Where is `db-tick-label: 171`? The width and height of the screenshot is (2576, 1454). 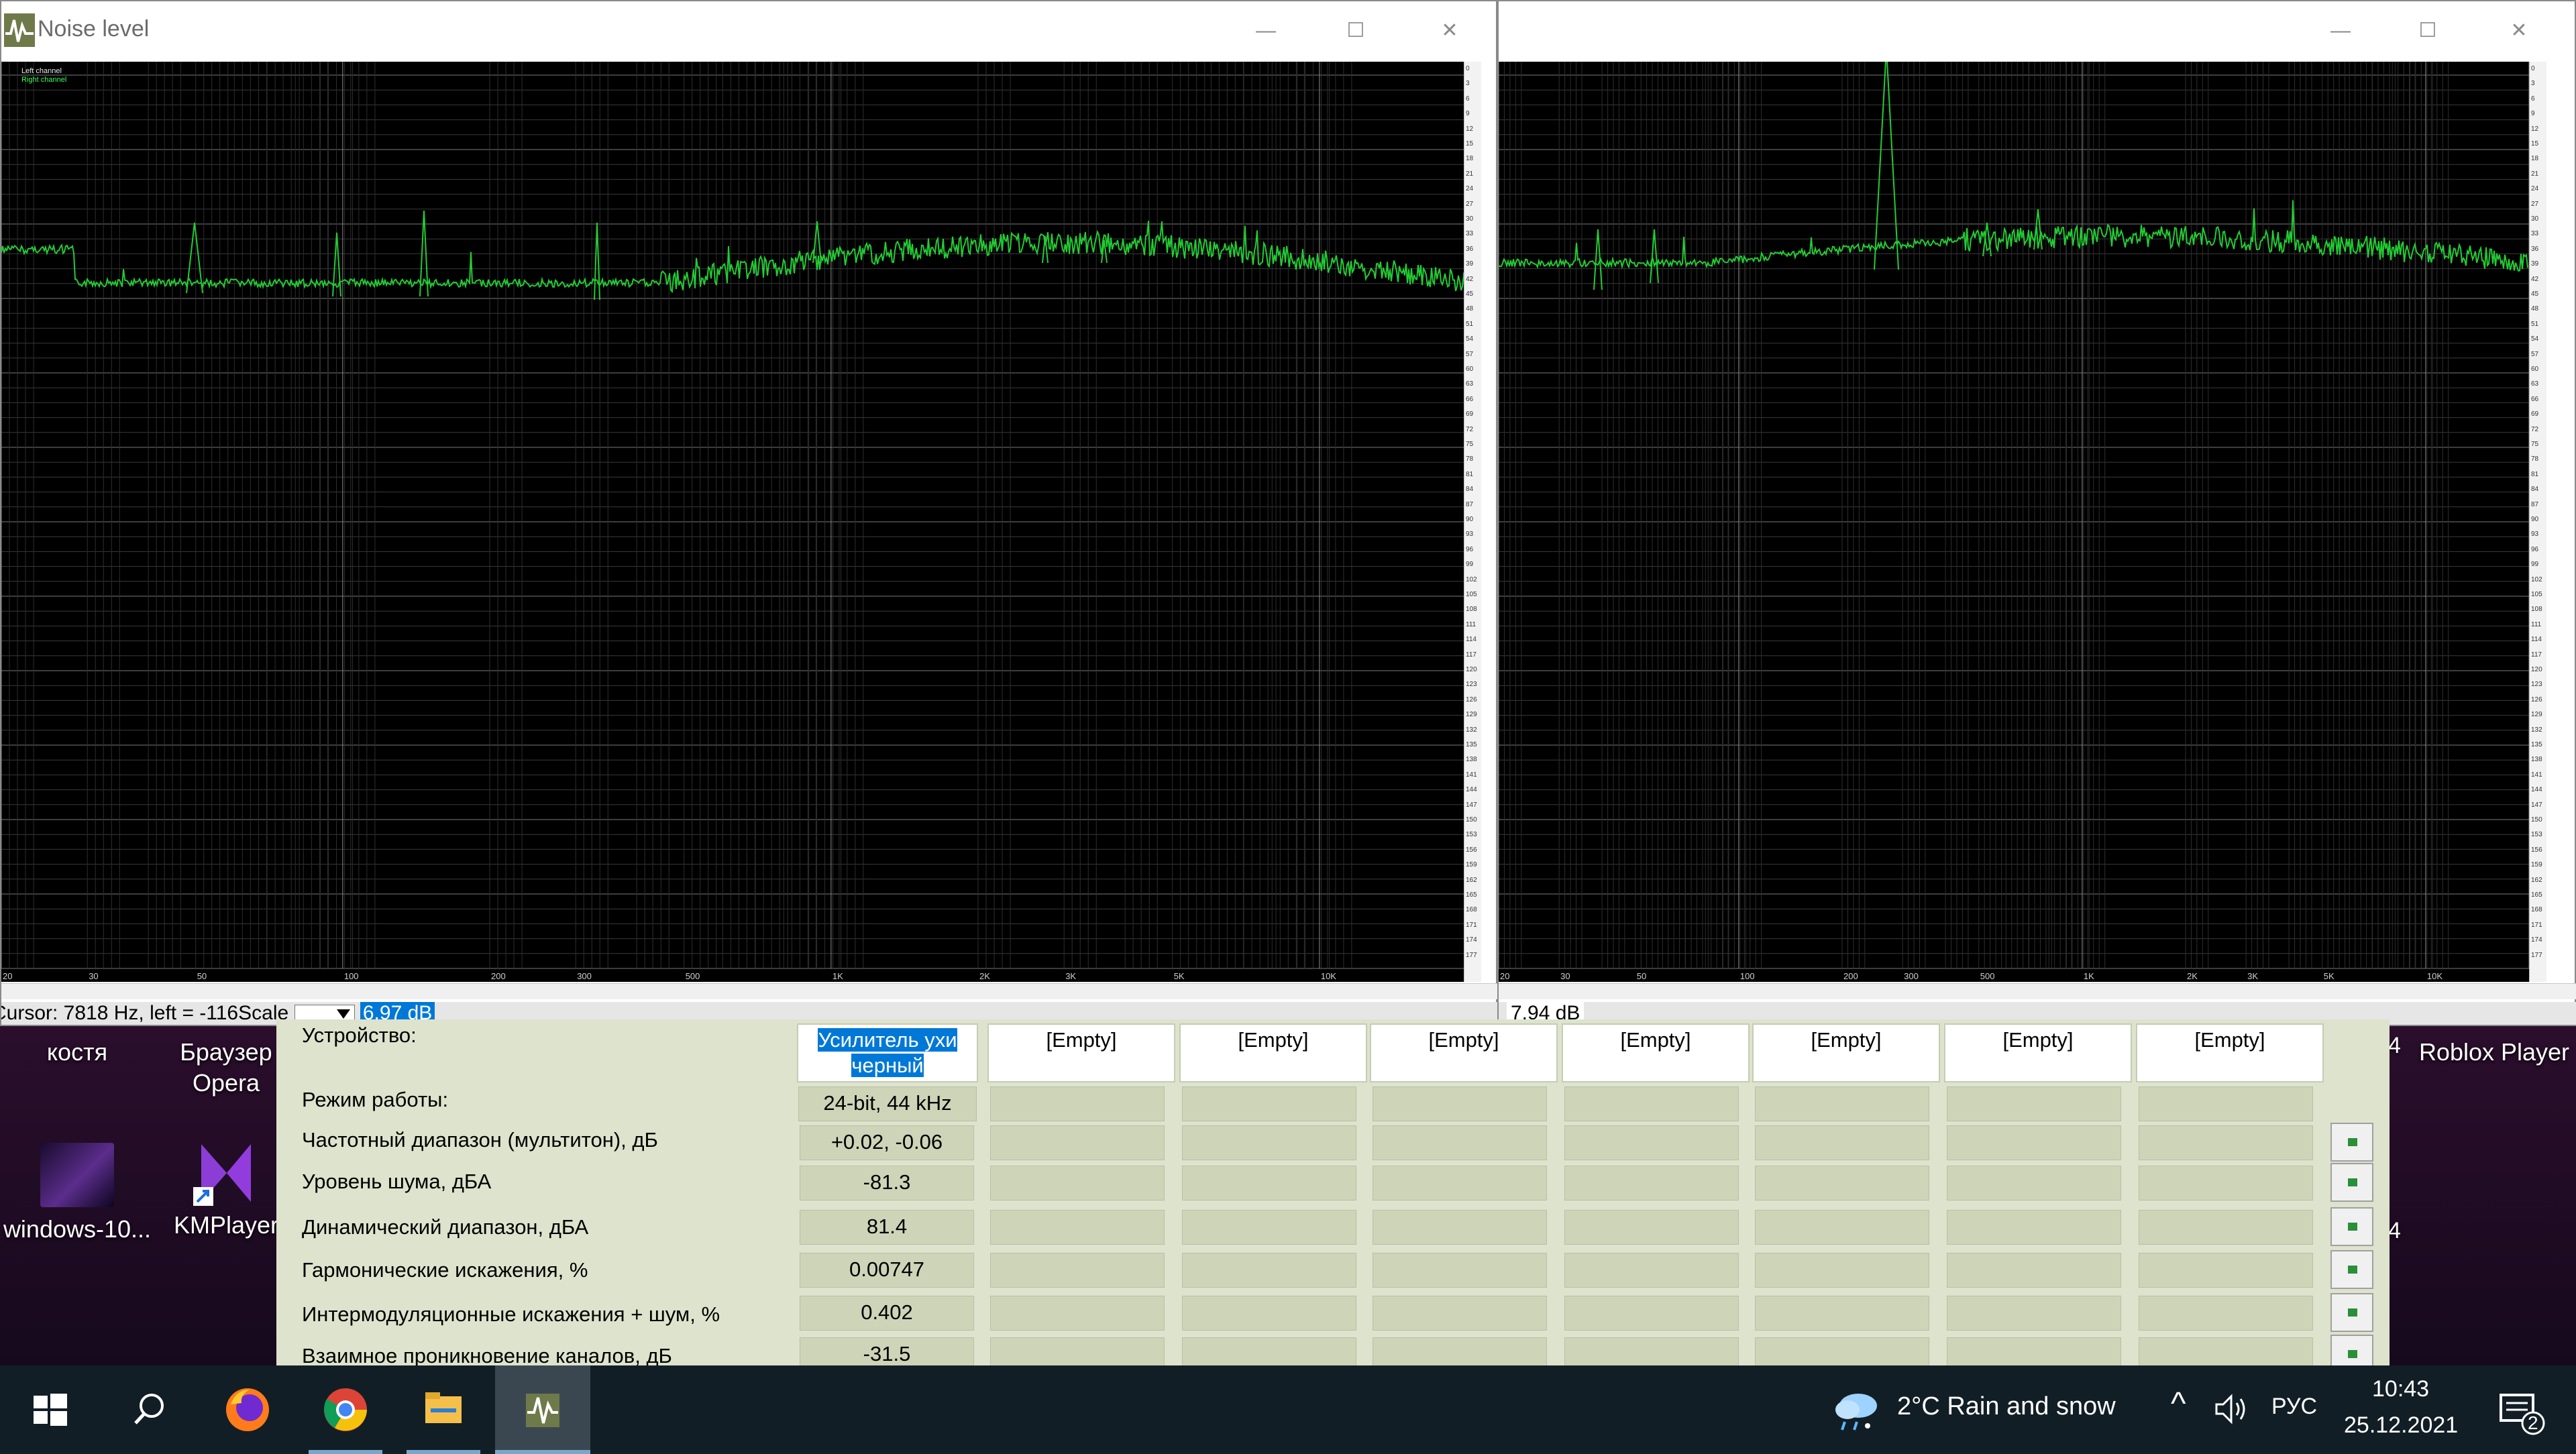 db-tick-label: 171 is located at coordinates (2536, 925).